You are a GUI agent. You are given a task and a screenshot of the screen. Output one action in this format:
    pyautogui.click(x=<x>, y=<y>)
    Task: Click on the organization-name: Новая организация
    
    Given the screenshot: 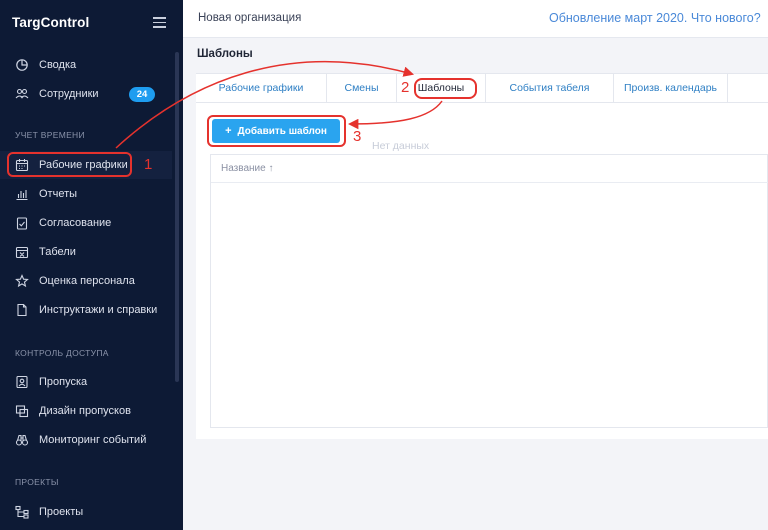 What is the action you would take?
    pyautogui.click(x=249, y=18)
    